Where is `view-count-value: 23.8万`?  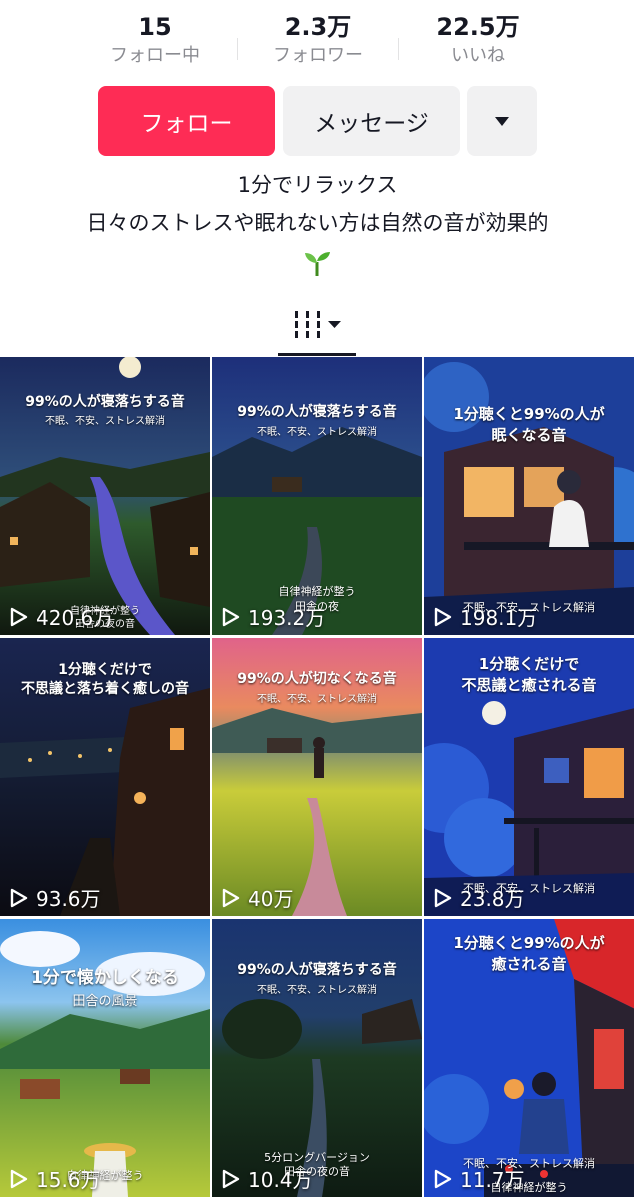
view-count-value: 23.8万 is located at coordinates (492, 899).